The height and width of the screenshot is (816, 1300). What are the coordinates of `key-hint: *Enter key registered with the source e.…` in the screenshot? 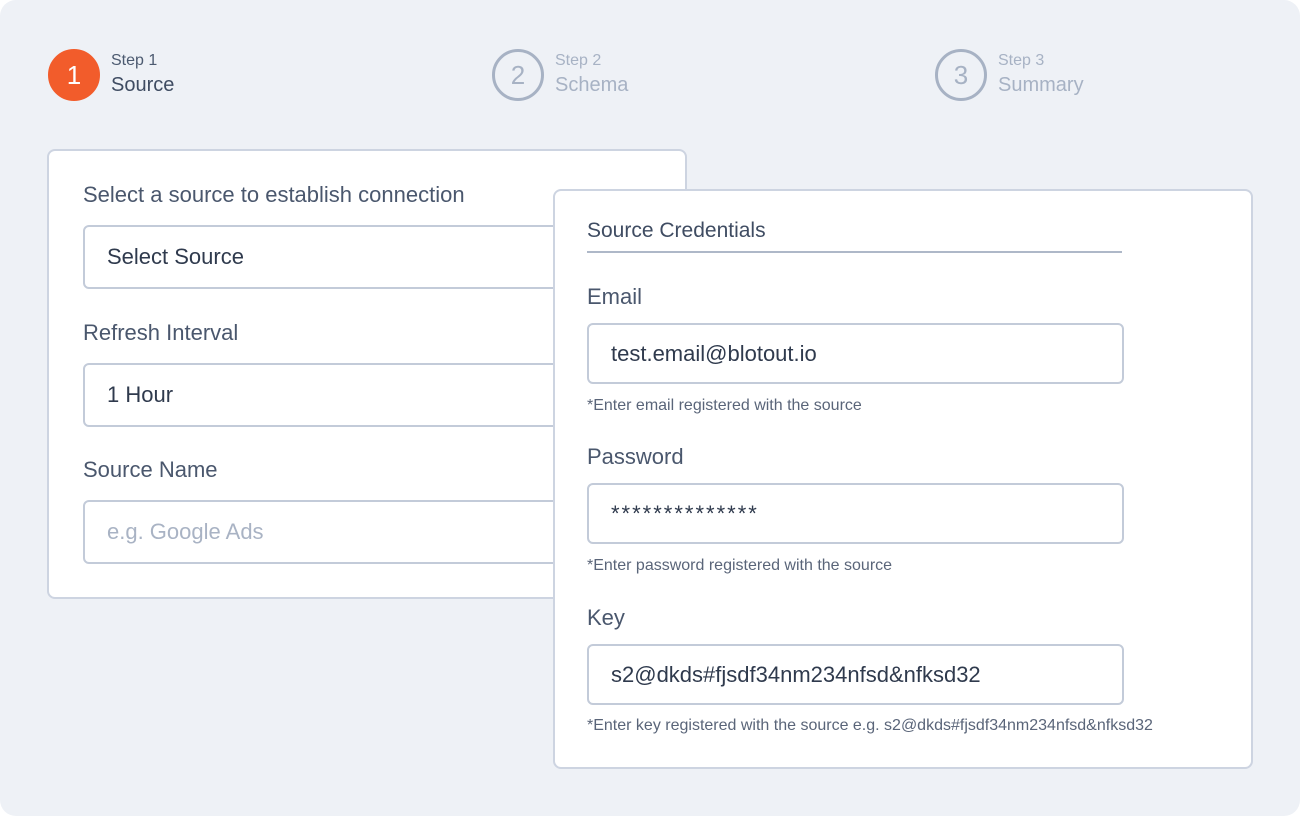 It's located at (870, 725).